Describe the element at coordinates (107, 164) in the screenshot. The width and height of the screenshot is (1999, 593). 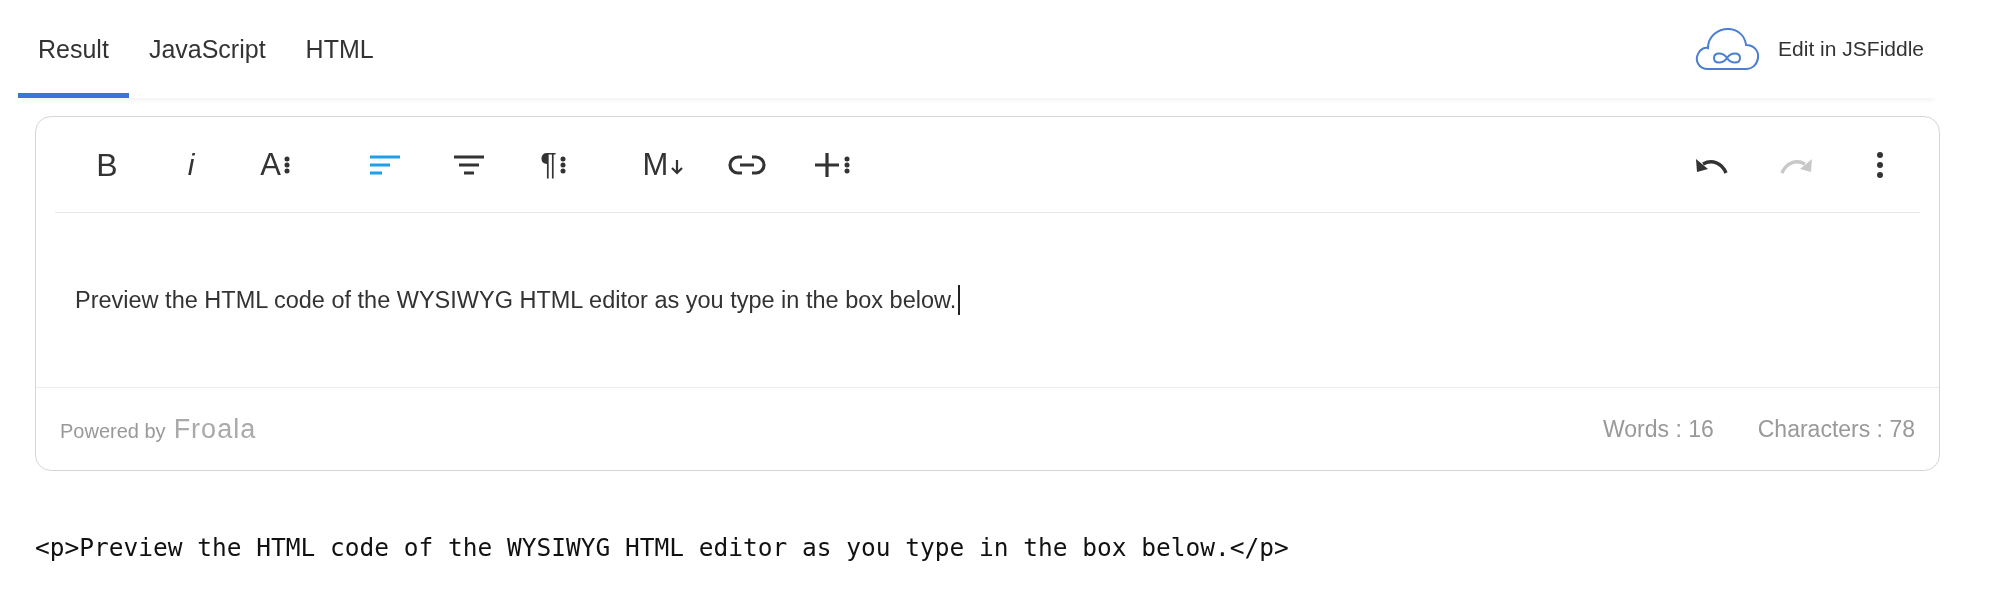
I see `bold-button: B` at that location.